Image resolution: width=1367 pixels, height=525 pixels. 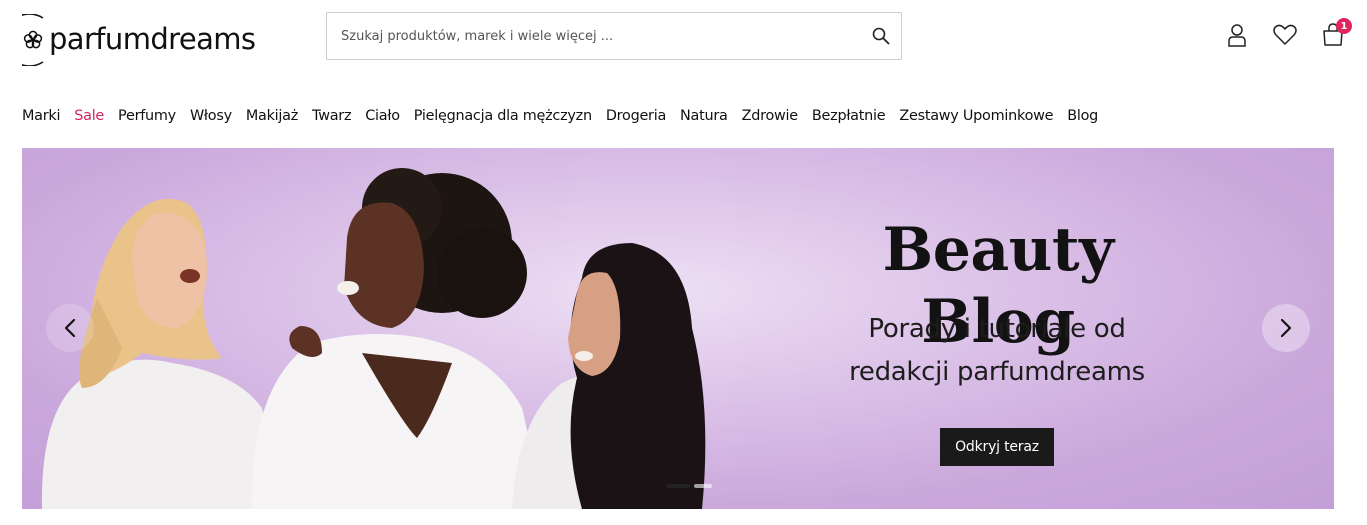 I want to click on discover-now-button: Odkryj teraz, so click(x=997, y=447).